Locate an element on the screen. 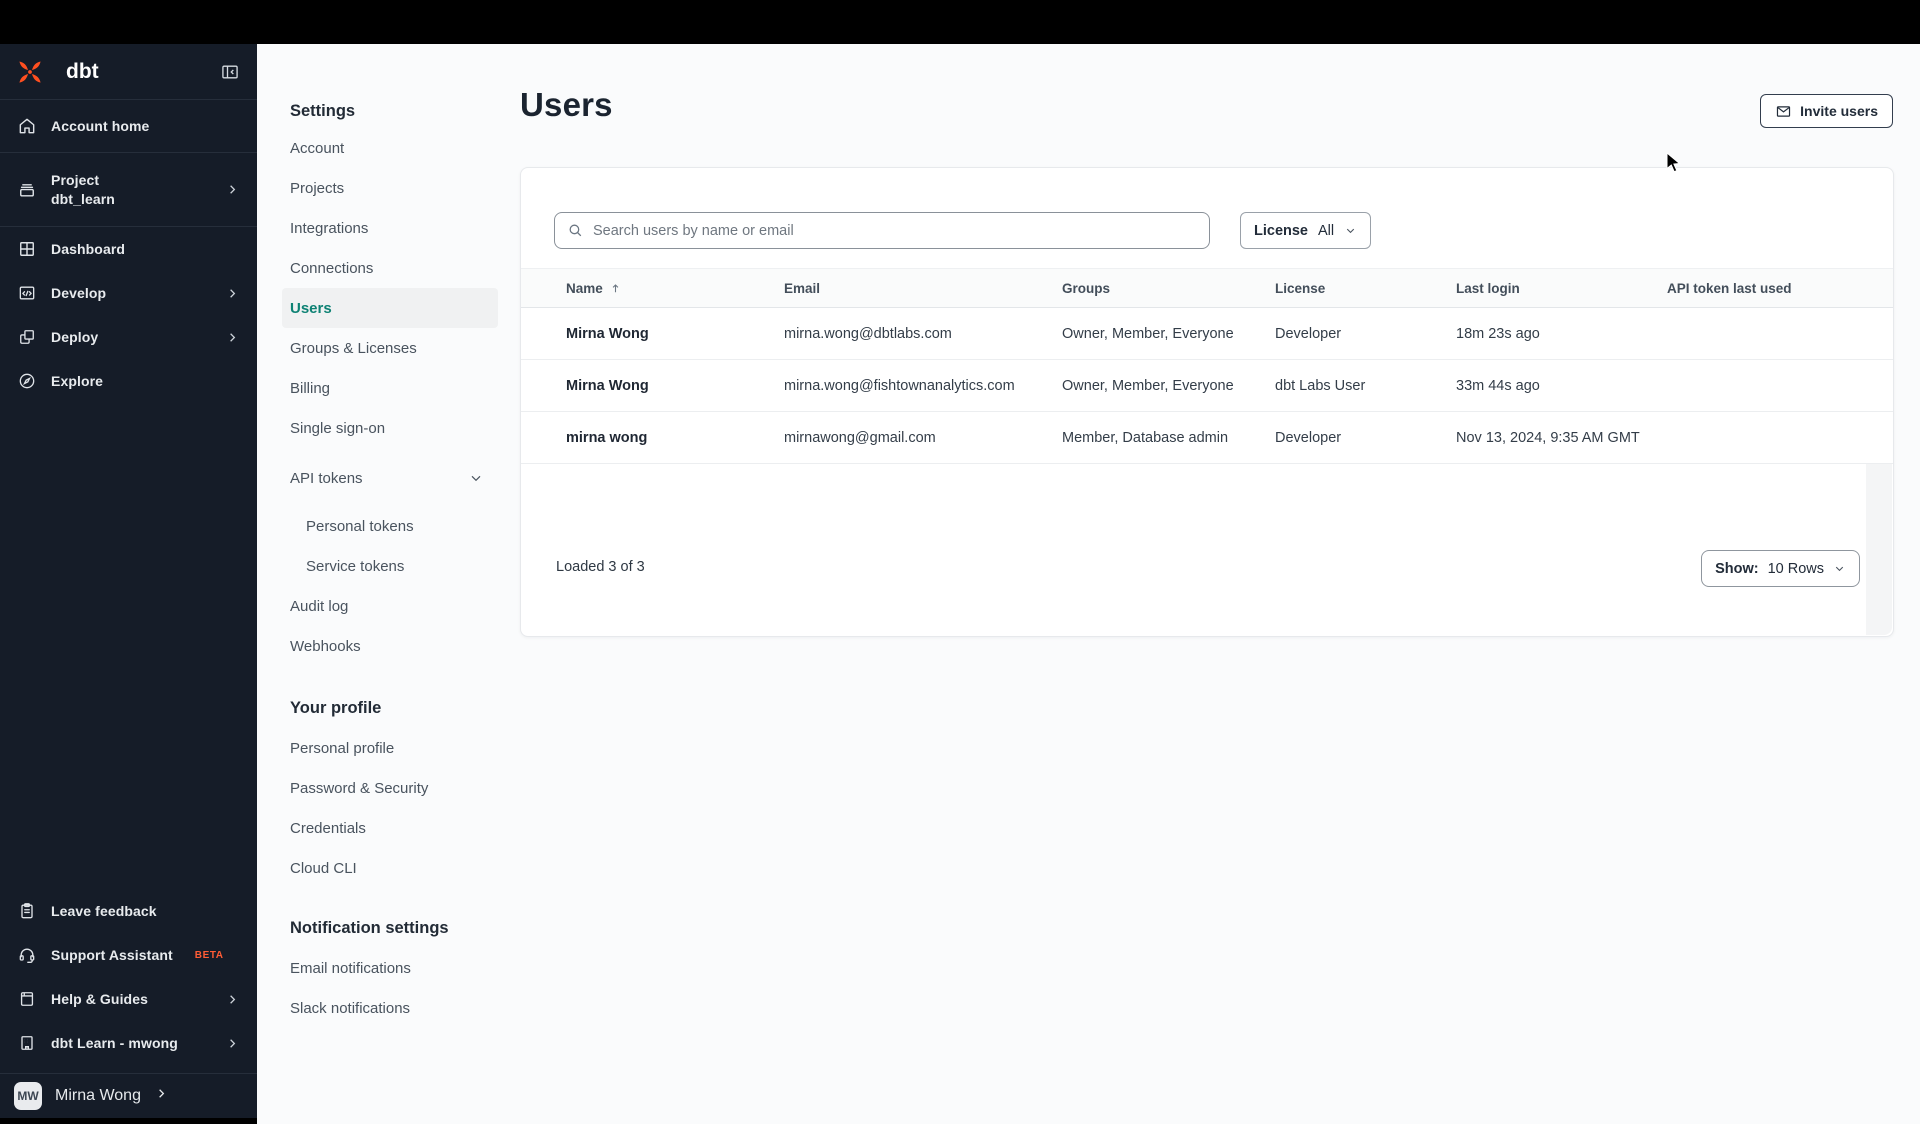 Image resolution: width=1920 pixels, height=1124 pixels. sidebar-item-label: Develop is located at coordinates (79, 293).